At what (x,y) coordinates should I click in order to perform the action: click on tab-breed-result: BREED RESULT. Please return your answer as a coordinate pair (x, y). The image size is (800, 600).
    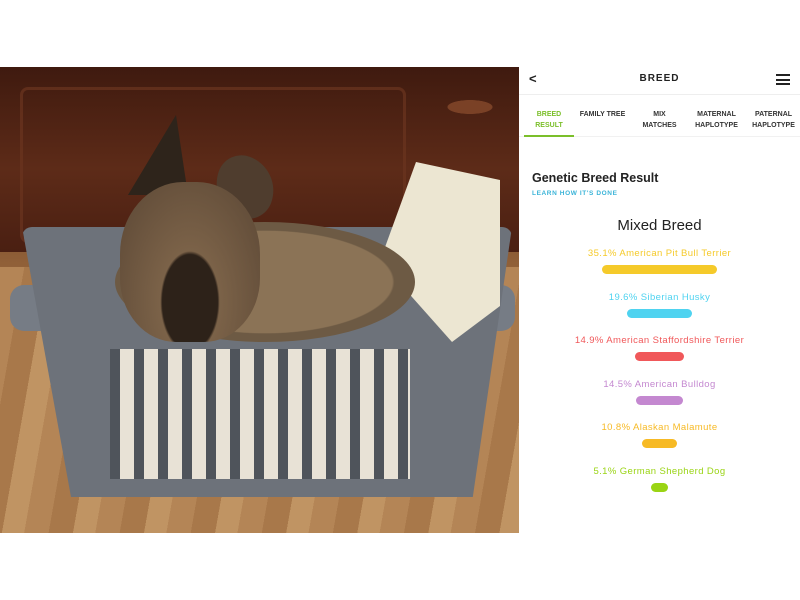
    Looking at the image, I should click on (549, 116).